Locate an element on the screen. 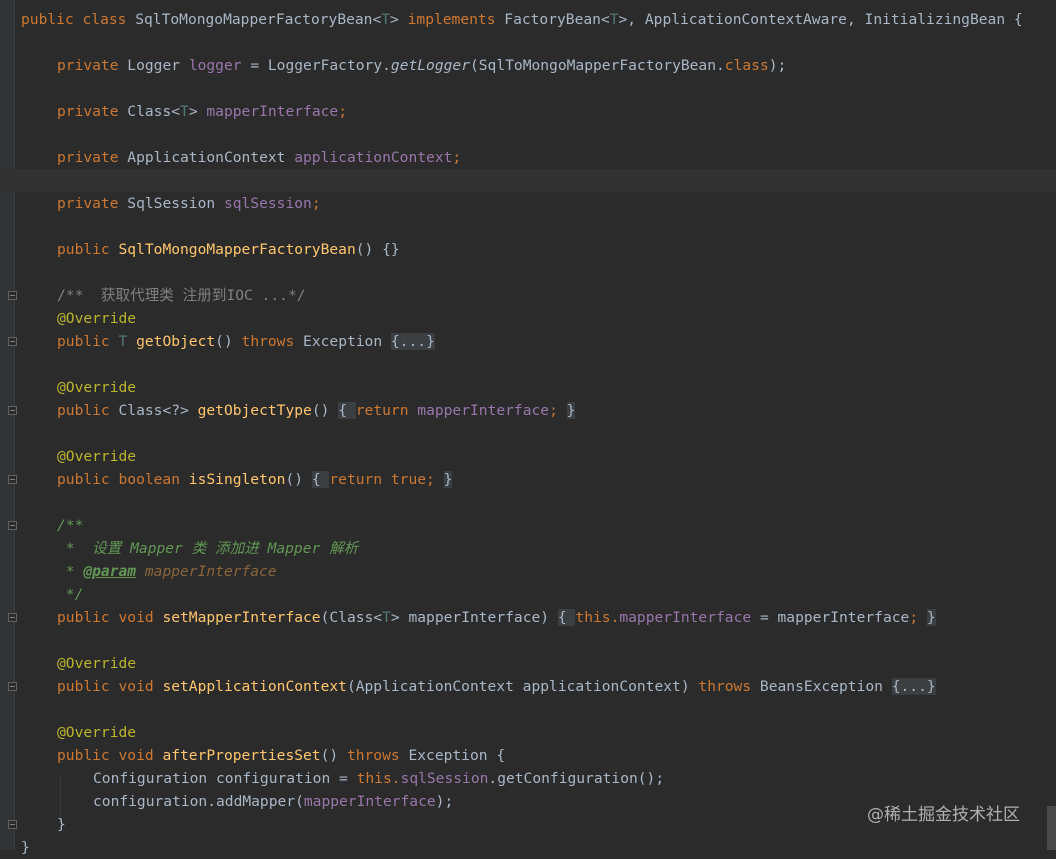  code-token: private is located at coordinates (92, 157).